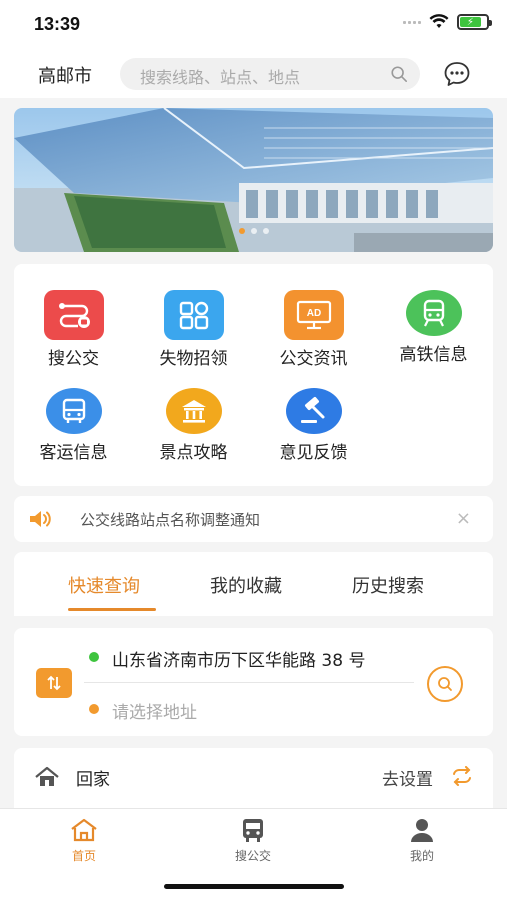 The height and width of the screenshot is (900, 507). What do you see at coordinates (249, 682) in the screenshot?
I see `divider` at bounding box center [249, 682].